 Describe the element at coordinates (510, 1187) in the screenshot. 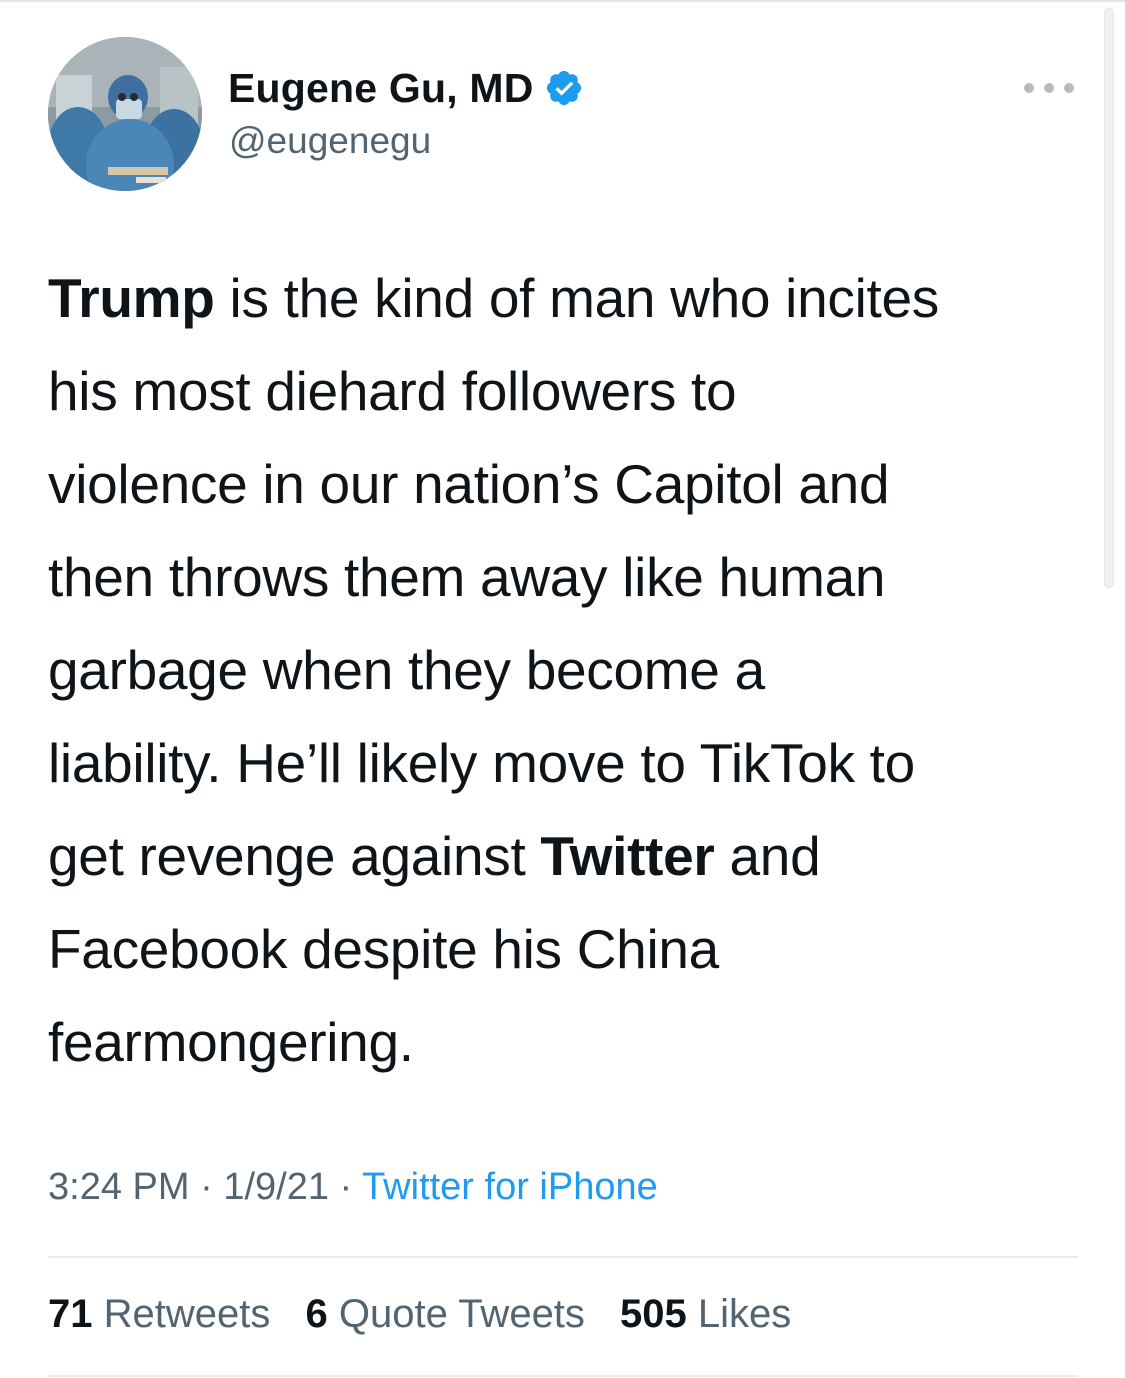

I see `tweet-source-link: Twitter for iPhone` at that location.